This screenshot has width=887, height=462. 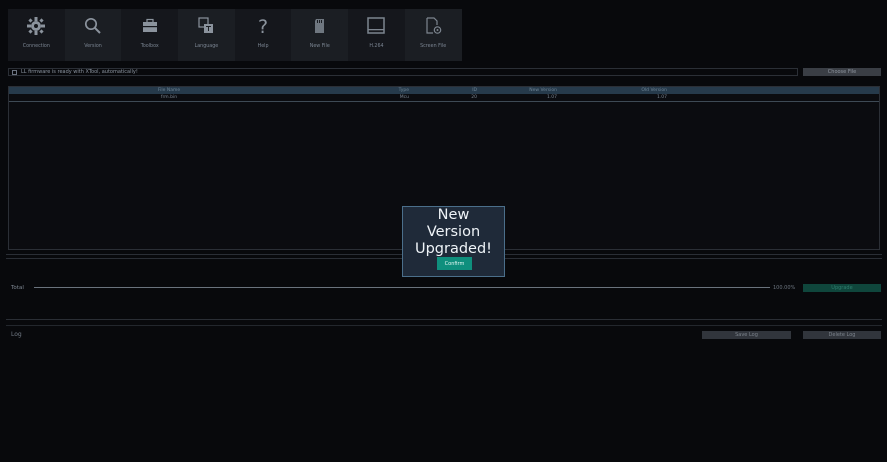 I want to click on monitor-icon, so click(x=376, y=25).